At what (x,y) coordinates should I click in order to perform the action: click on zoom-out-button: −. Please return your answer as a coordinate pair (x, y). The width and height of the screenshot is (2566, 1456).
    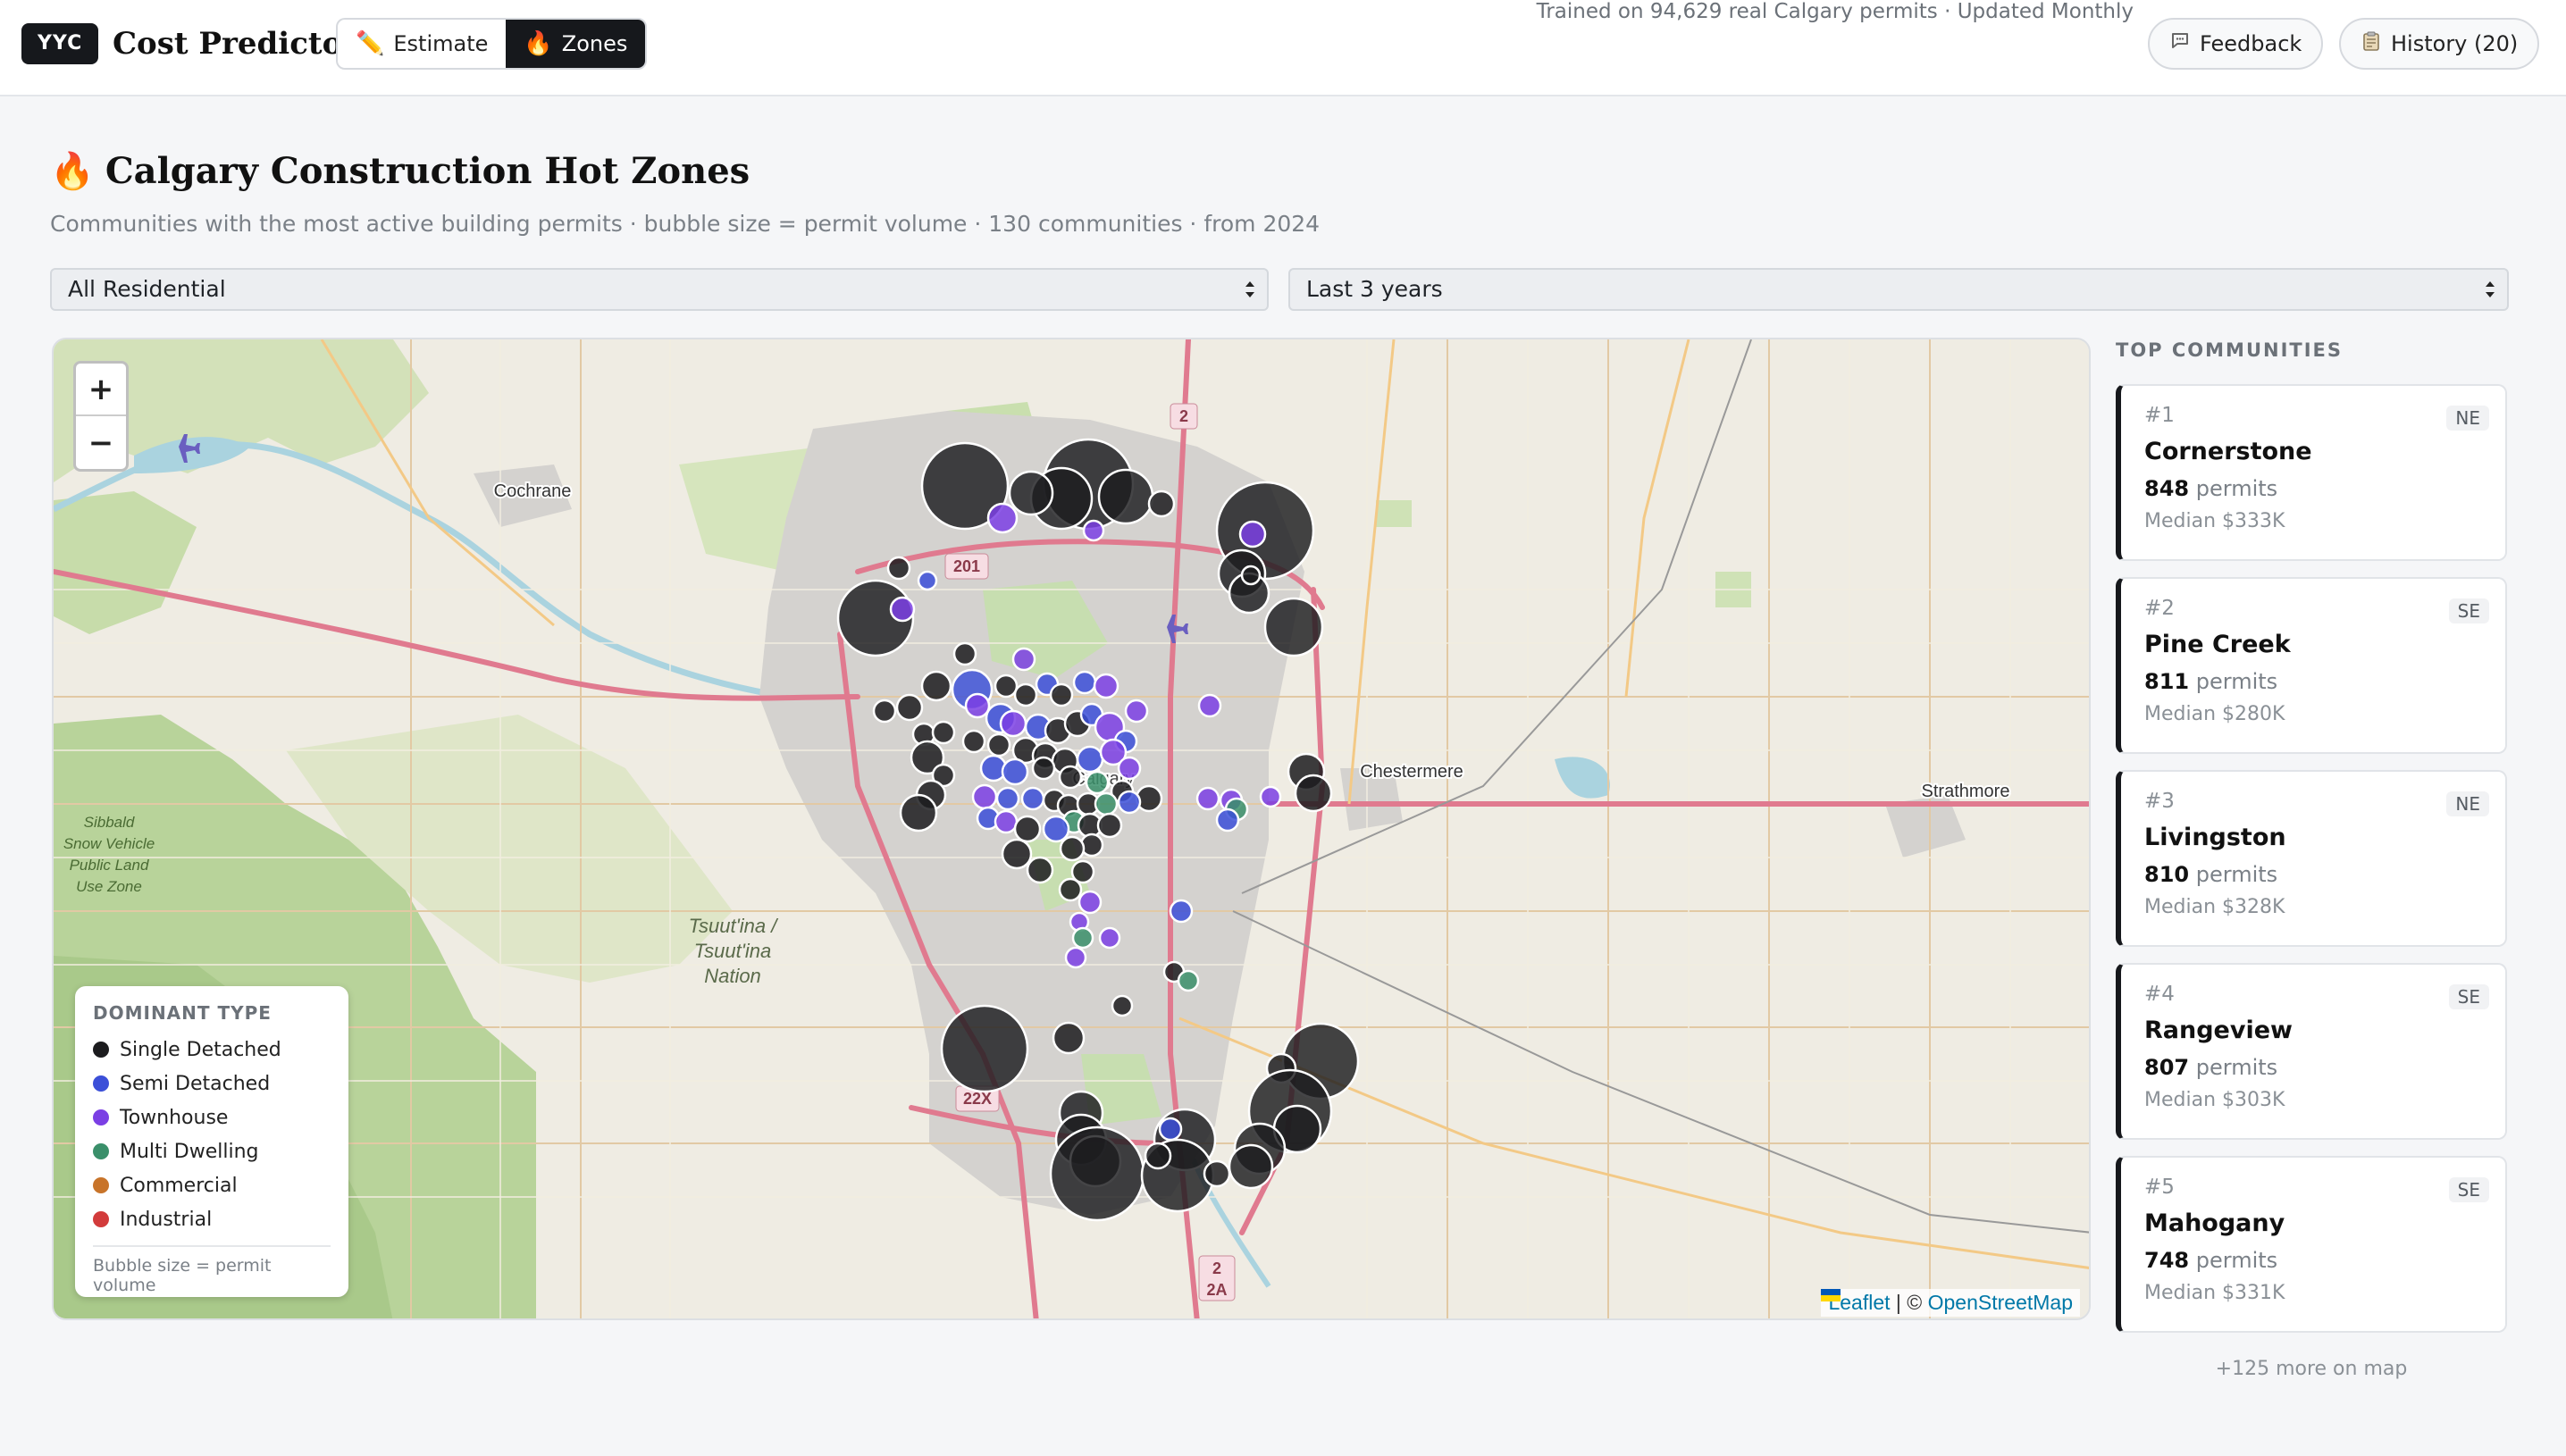
    Looking at the image, I should click on (101, 442).